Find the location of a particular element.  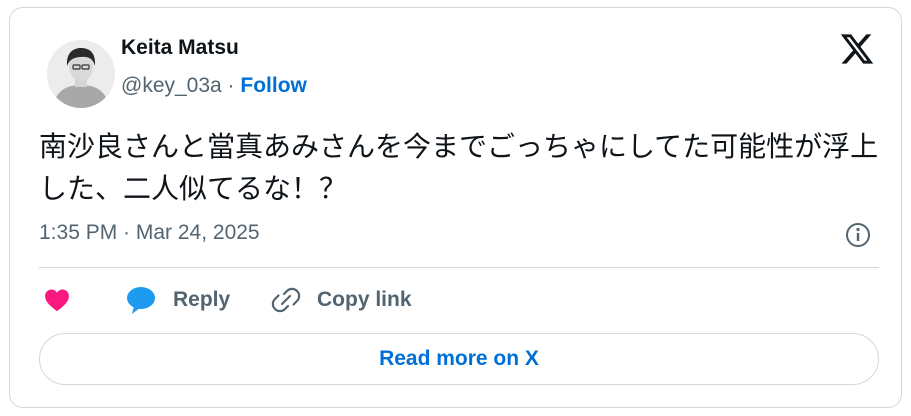

tweet-timestamp: 1:35 PM · Mar 24, 2025 is located at coordinates (149, 233).